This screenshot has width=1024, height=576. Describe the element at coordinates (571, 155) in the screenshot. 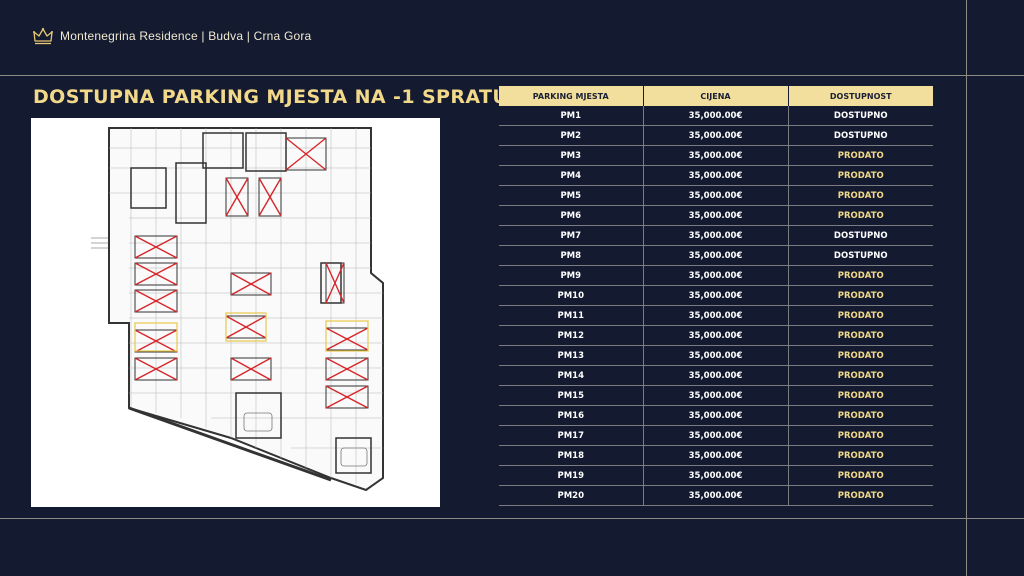

I see `parking-spot-cell: PM3` at that location.